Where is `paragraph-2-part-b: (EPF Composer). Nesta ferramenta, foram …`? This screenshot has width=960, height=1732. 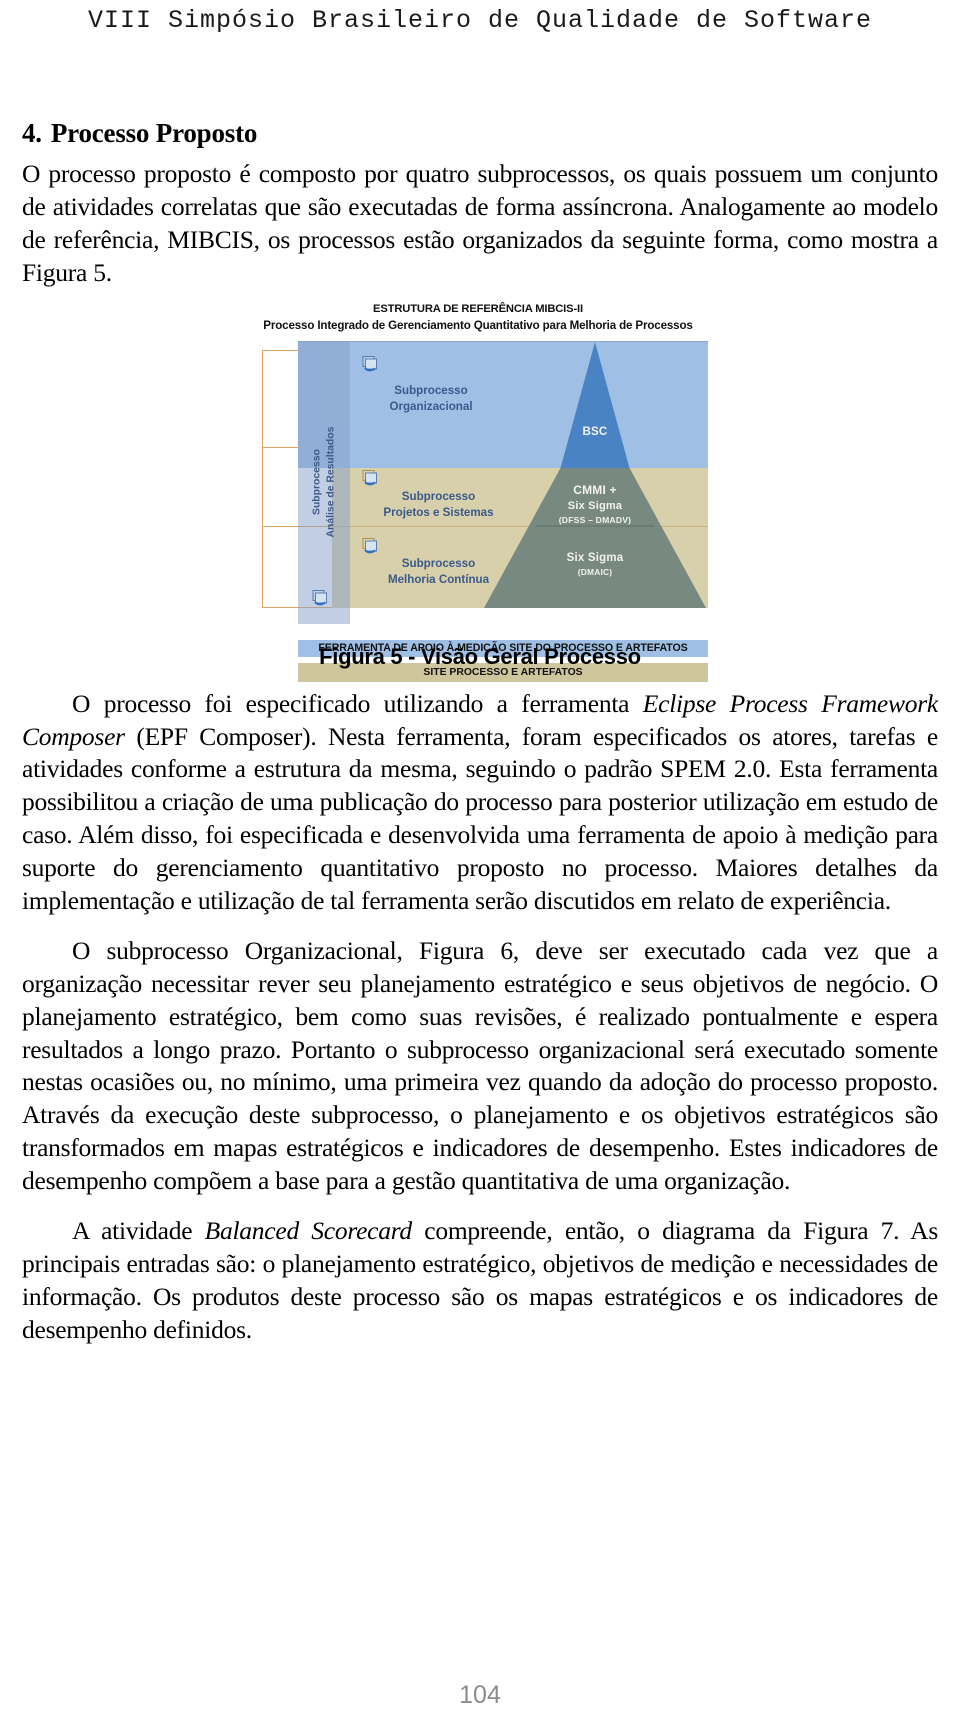
paragraph-2-part-b: (EPF Composer). Nesta ferramenta, foram … is located at coordinates (480, 818).